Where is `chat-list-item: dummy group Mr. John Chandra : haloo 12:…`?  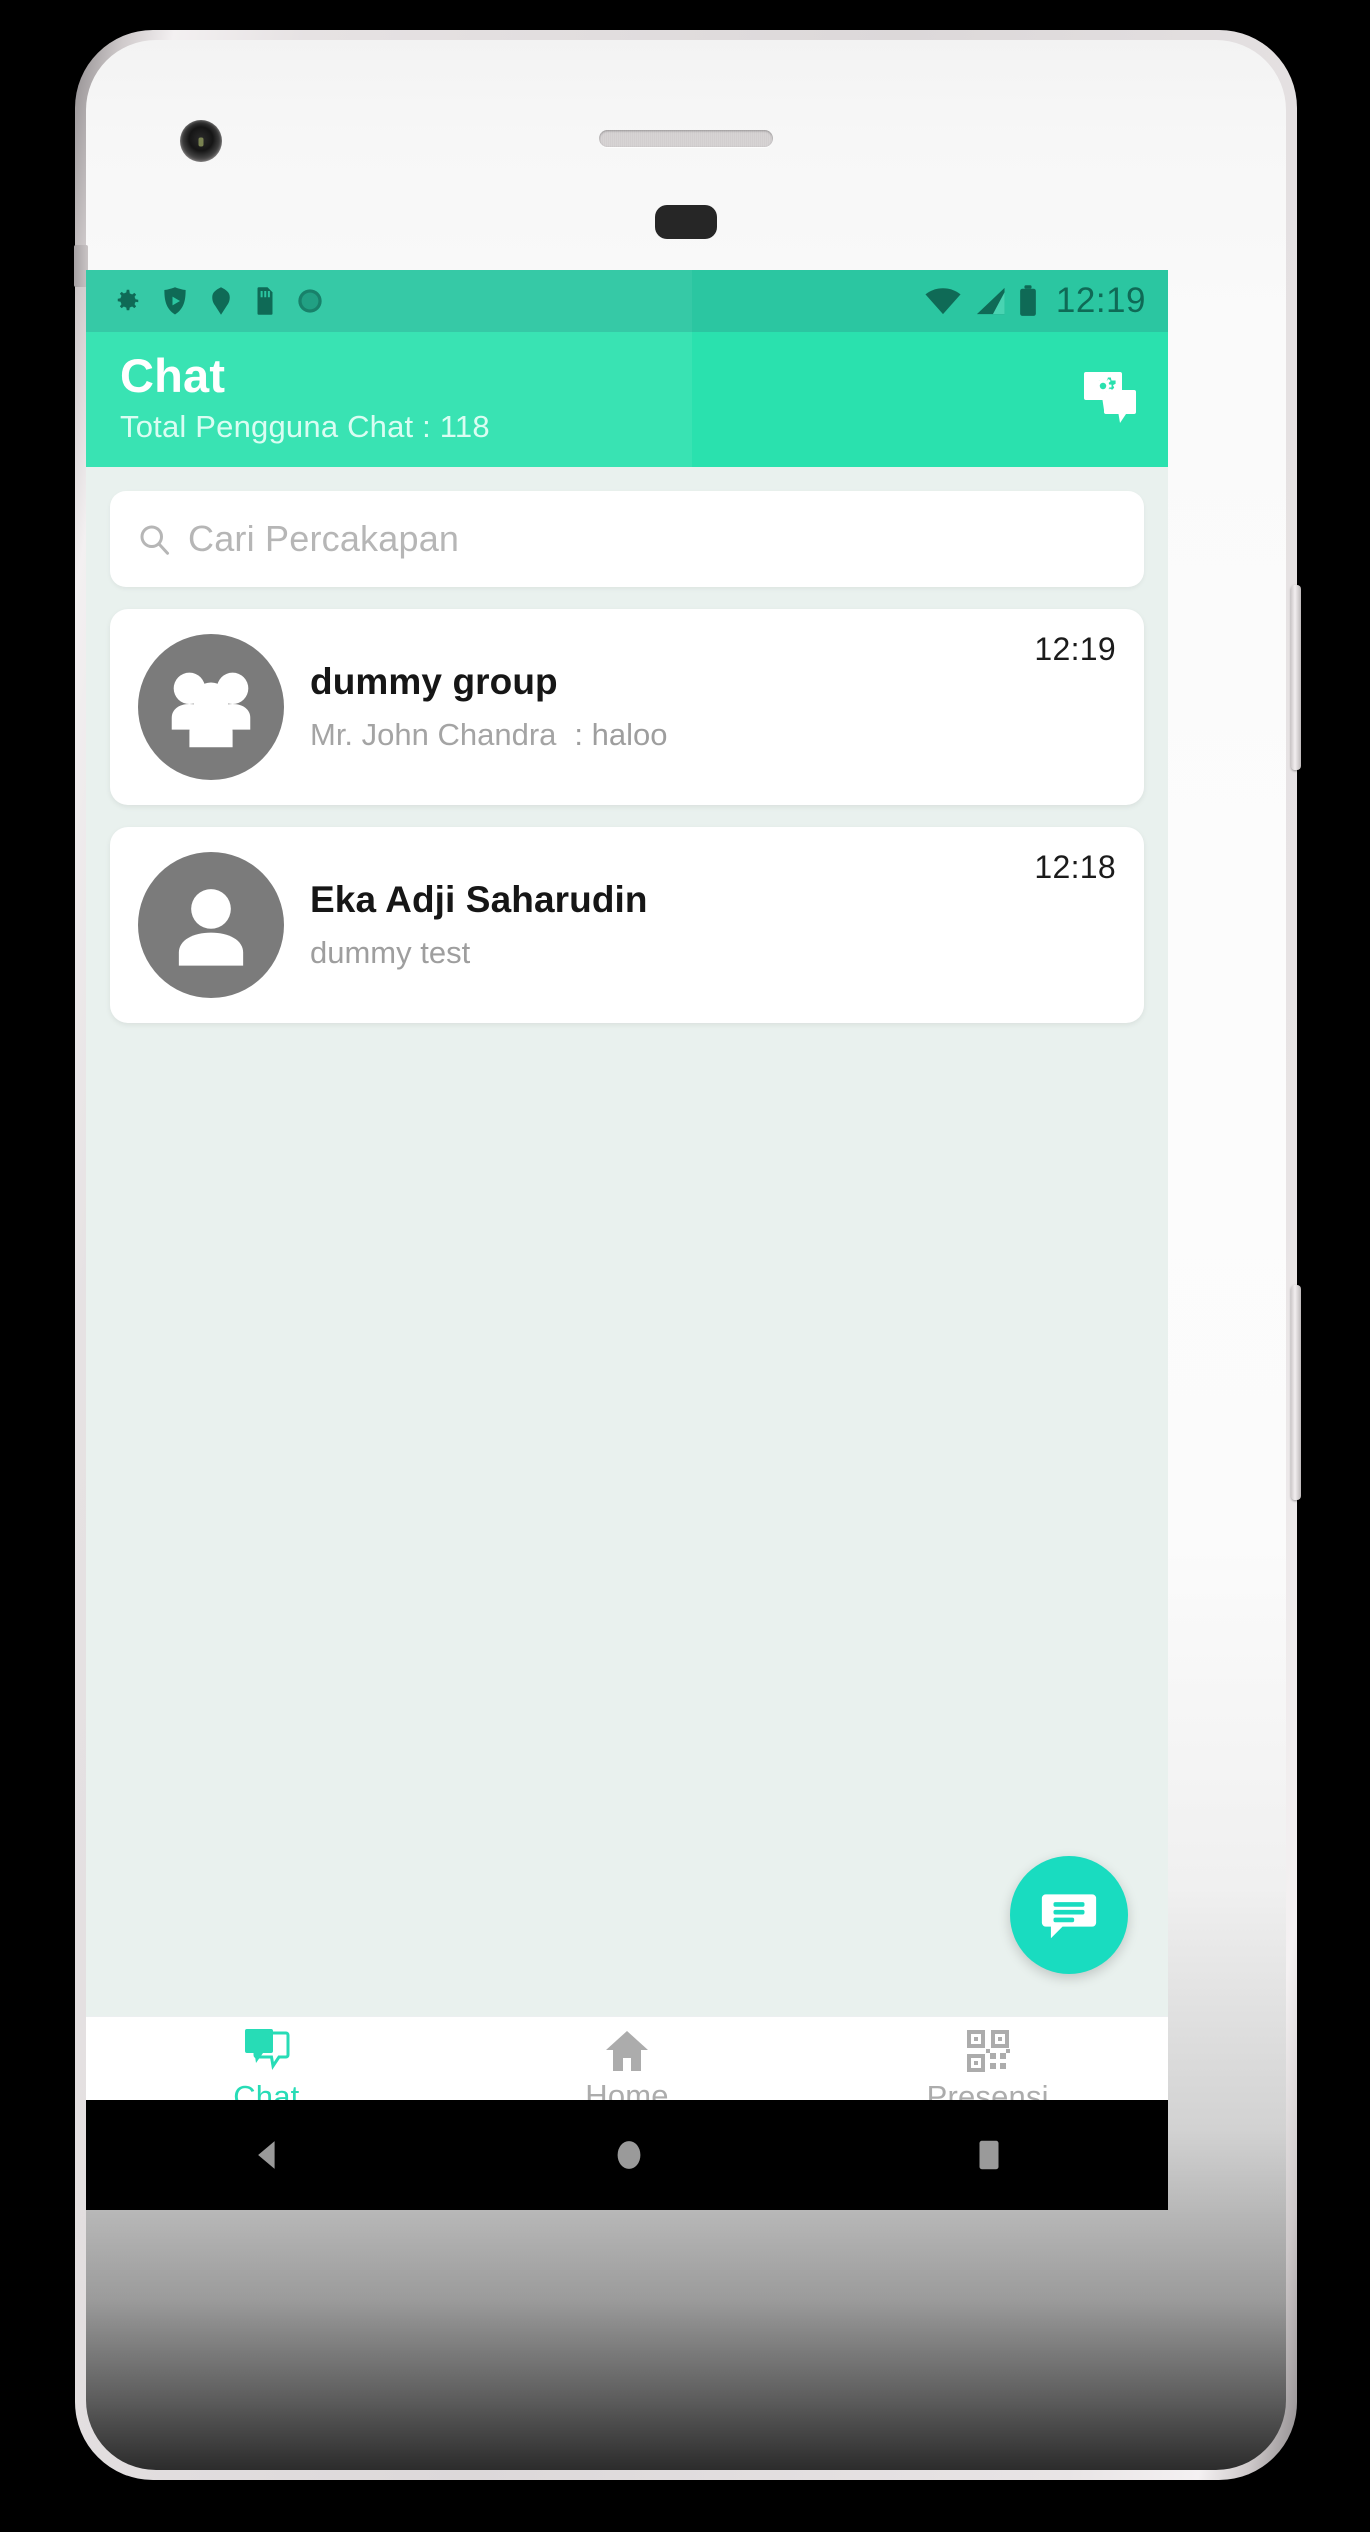
chat-list-item: dummy group Mr. John Chandra : haloo 12:… is located at coordinates (627, 707).